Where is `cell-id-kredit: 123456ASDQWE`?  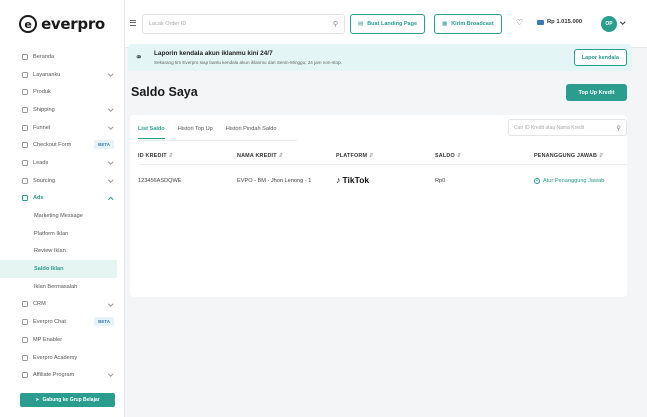 cell-id-kredit: 123456ASDQWE is located at coordinates (160, 181).